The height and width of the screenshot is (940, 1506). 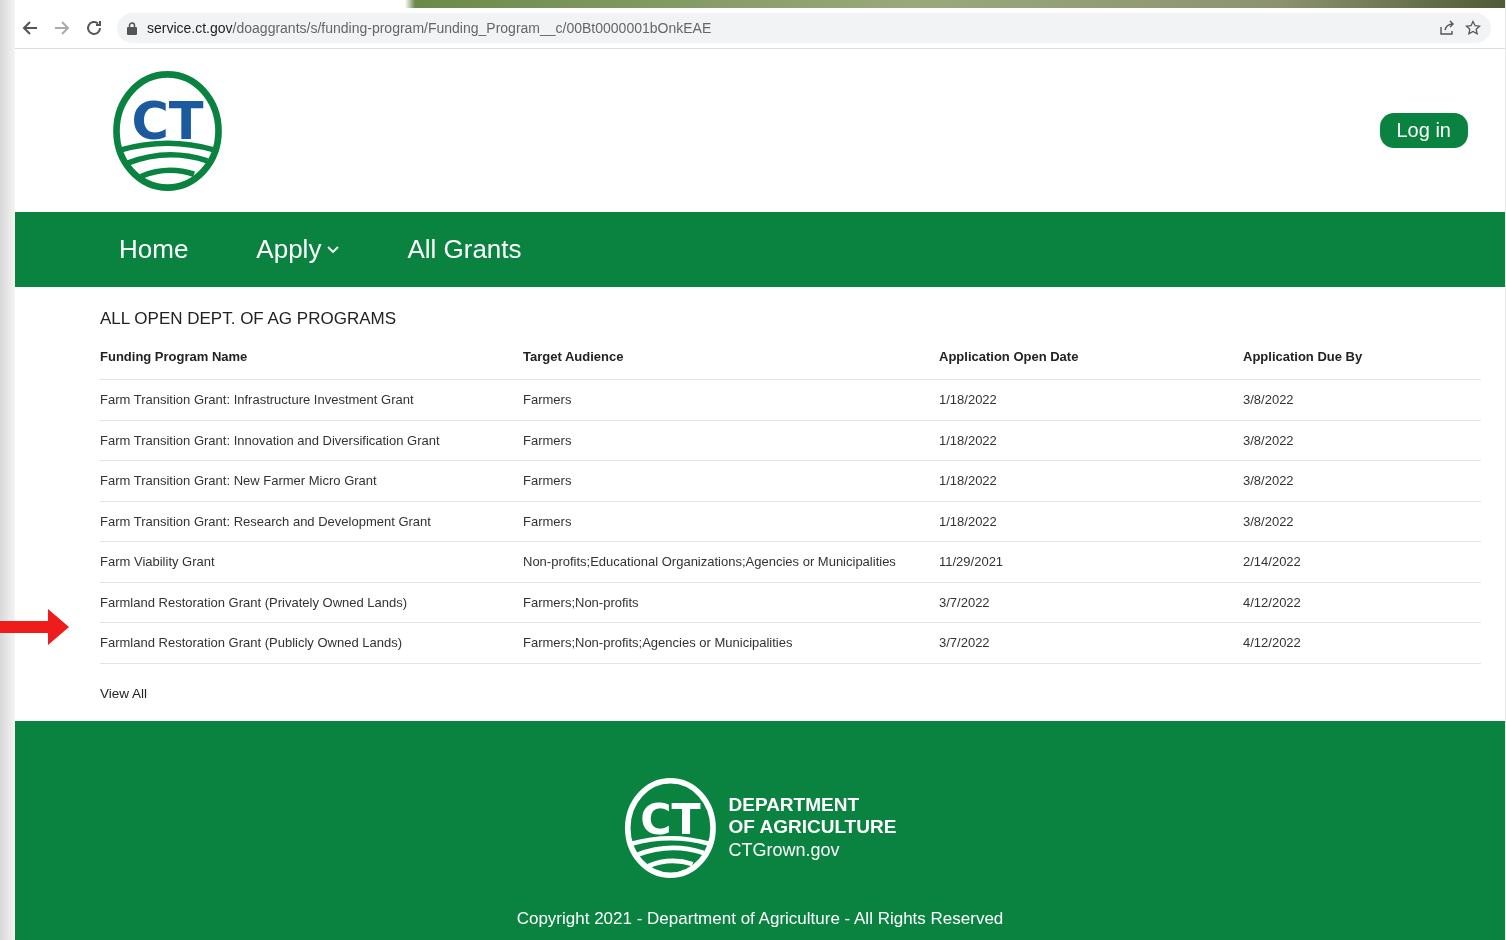 I want to click on column-header: Application Open Date, so click(x=1009, y=356).